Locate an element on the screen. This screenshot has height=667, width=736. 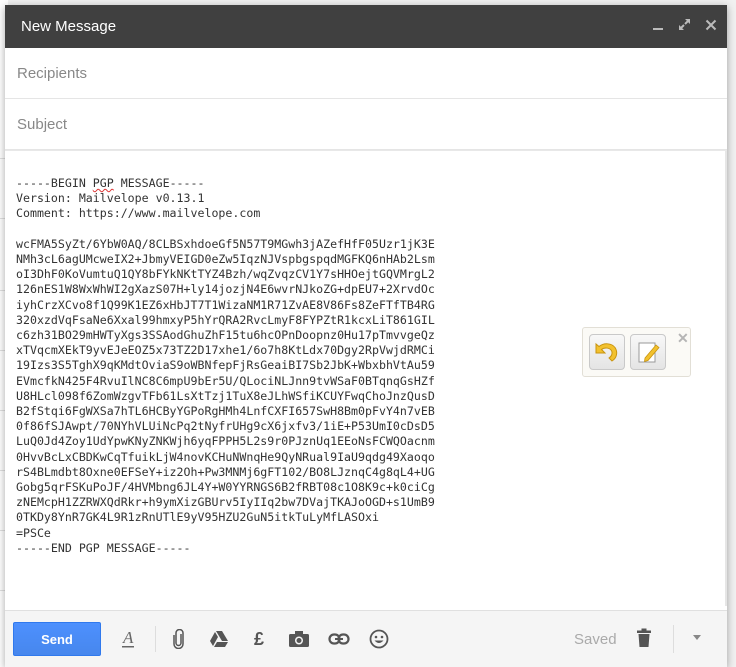
recipients-input is located at coordinates (366, 73).